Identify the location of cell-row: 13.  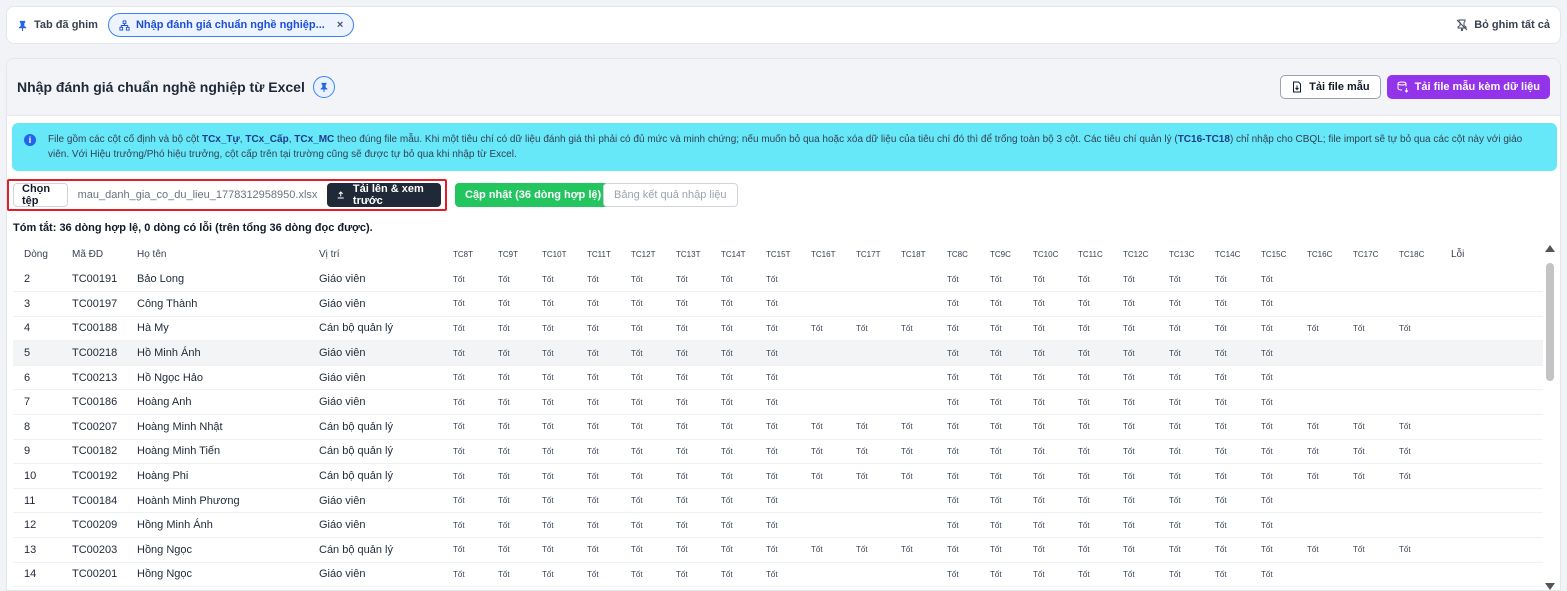
(37, 550).